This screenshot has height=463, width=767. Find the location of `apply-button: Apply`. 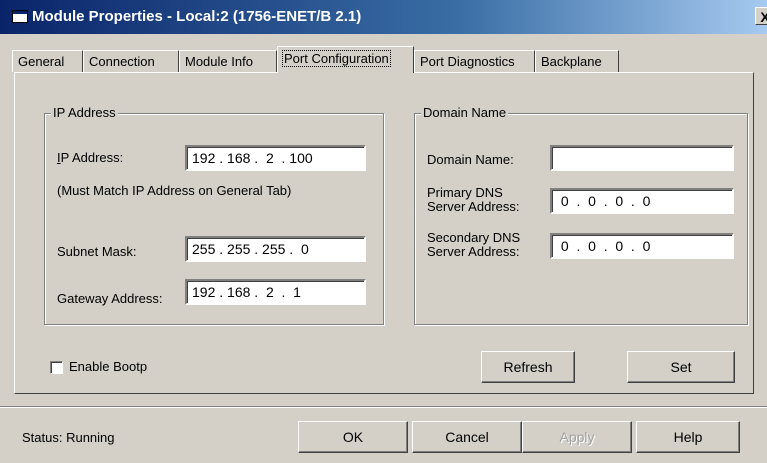

apply-button: Apply is located at coordinates (577, 437).